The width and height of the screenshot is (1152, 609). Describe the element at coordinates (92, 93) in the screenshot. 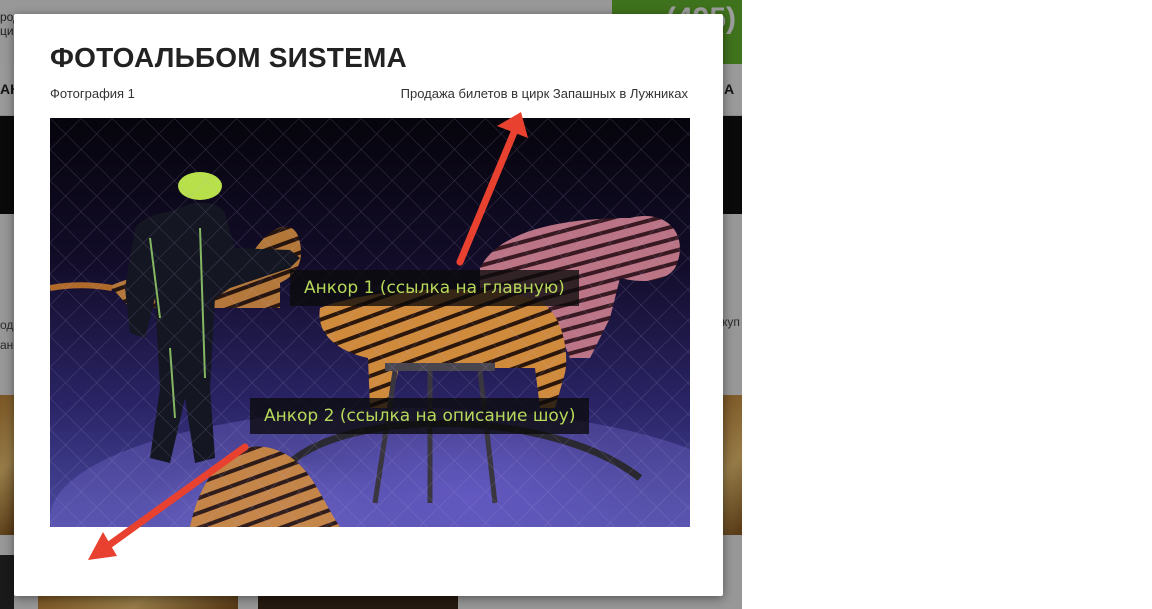

I see `photo-number: Фотография 1` at that location.